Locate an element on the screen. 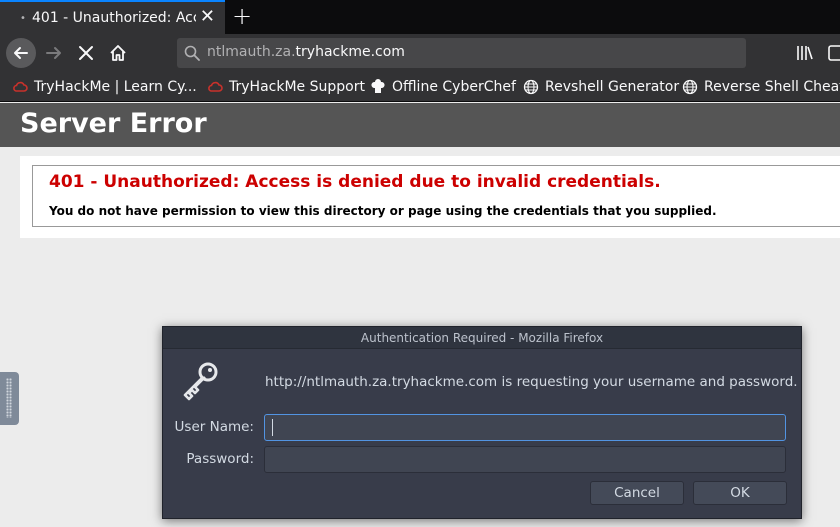 This screenshot has width=840, height=527. text-caret is located at coordinates (272, 427).